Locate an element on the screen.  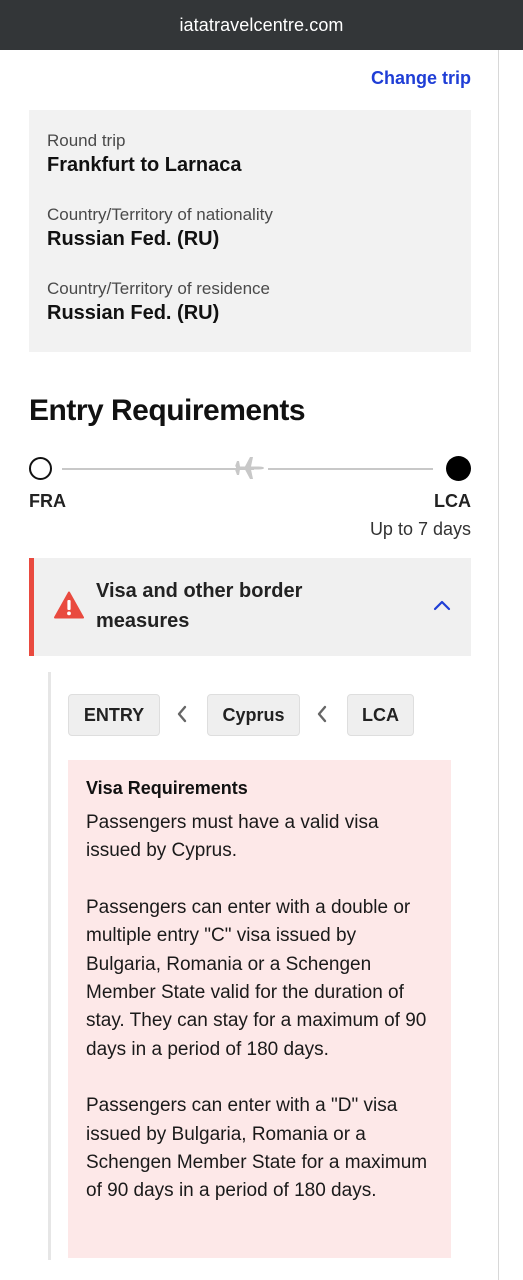
visa-heading: Visa Requirements is located at coordinates (167, 788).